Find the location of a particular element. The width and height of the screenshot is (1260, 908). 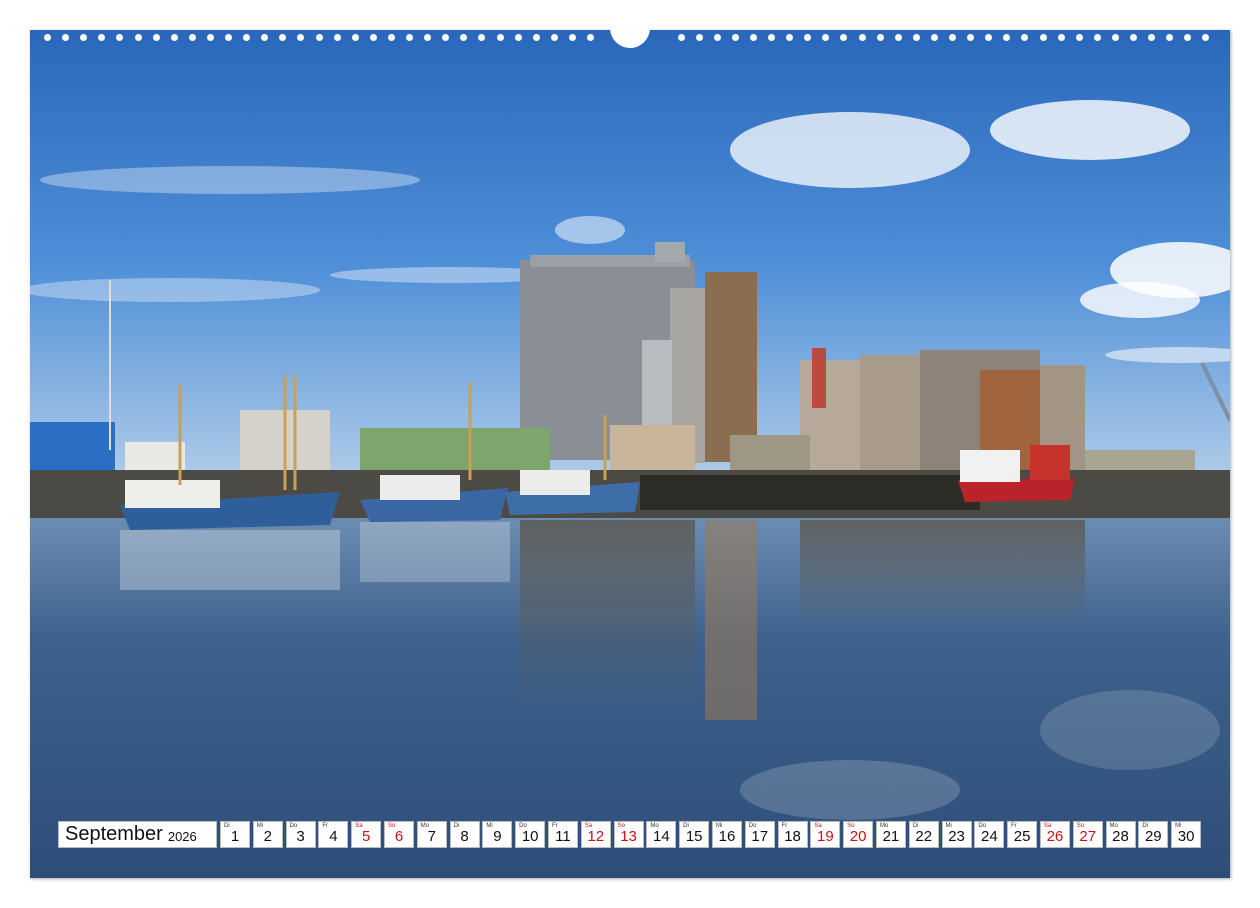

day-number: 12 is located at coordinates (596, 836).